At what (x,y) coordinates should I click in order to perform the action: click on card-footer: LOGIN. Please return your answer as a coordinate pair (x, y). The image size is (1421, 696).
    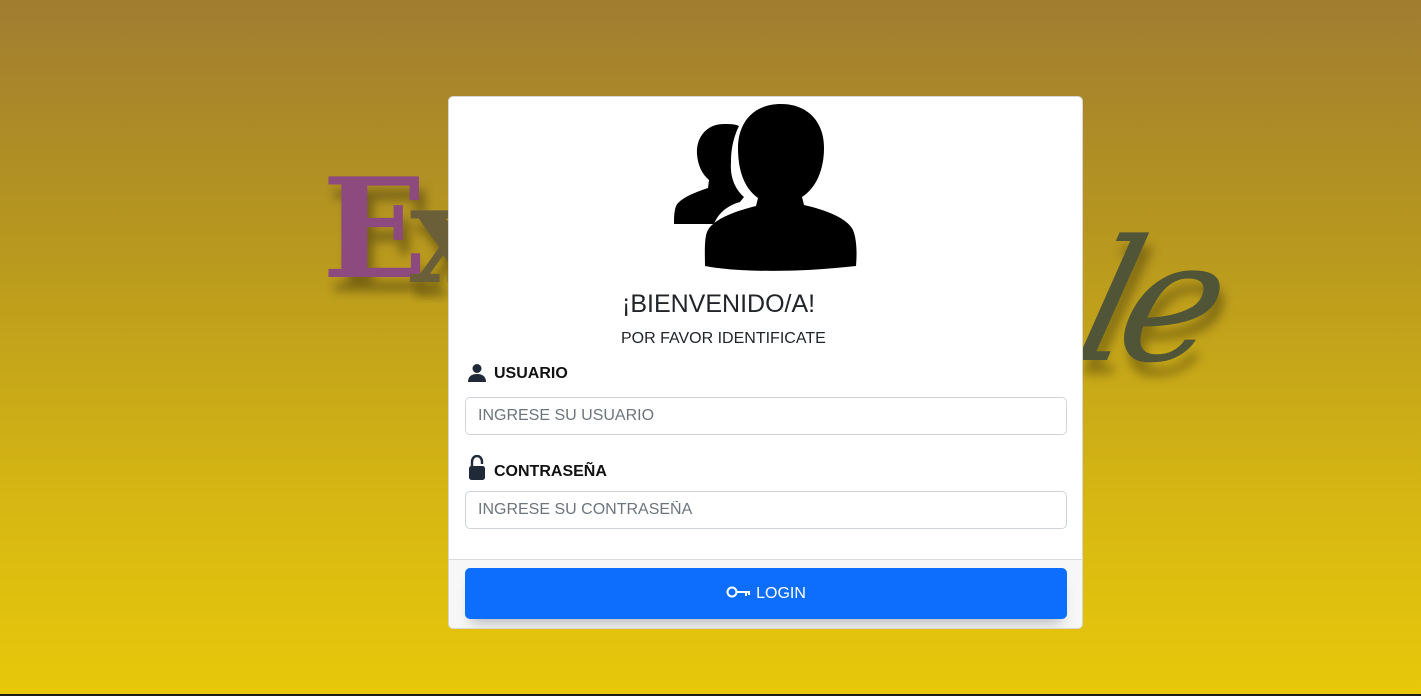
    Looking at the image, I should click on (765, 593).